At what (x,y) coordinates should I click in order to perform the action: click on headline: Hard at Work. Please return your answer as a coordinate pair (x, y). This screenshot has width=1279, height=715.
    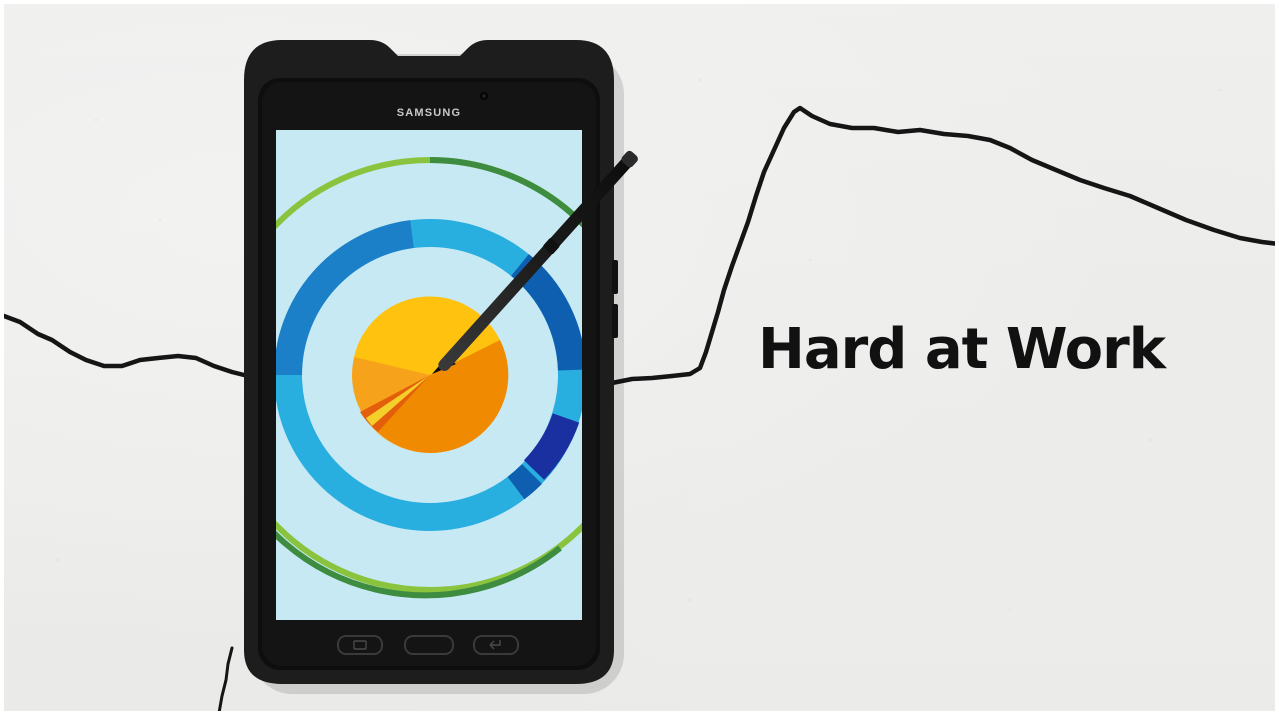
    Looking at the image, I should click on (962, 349).